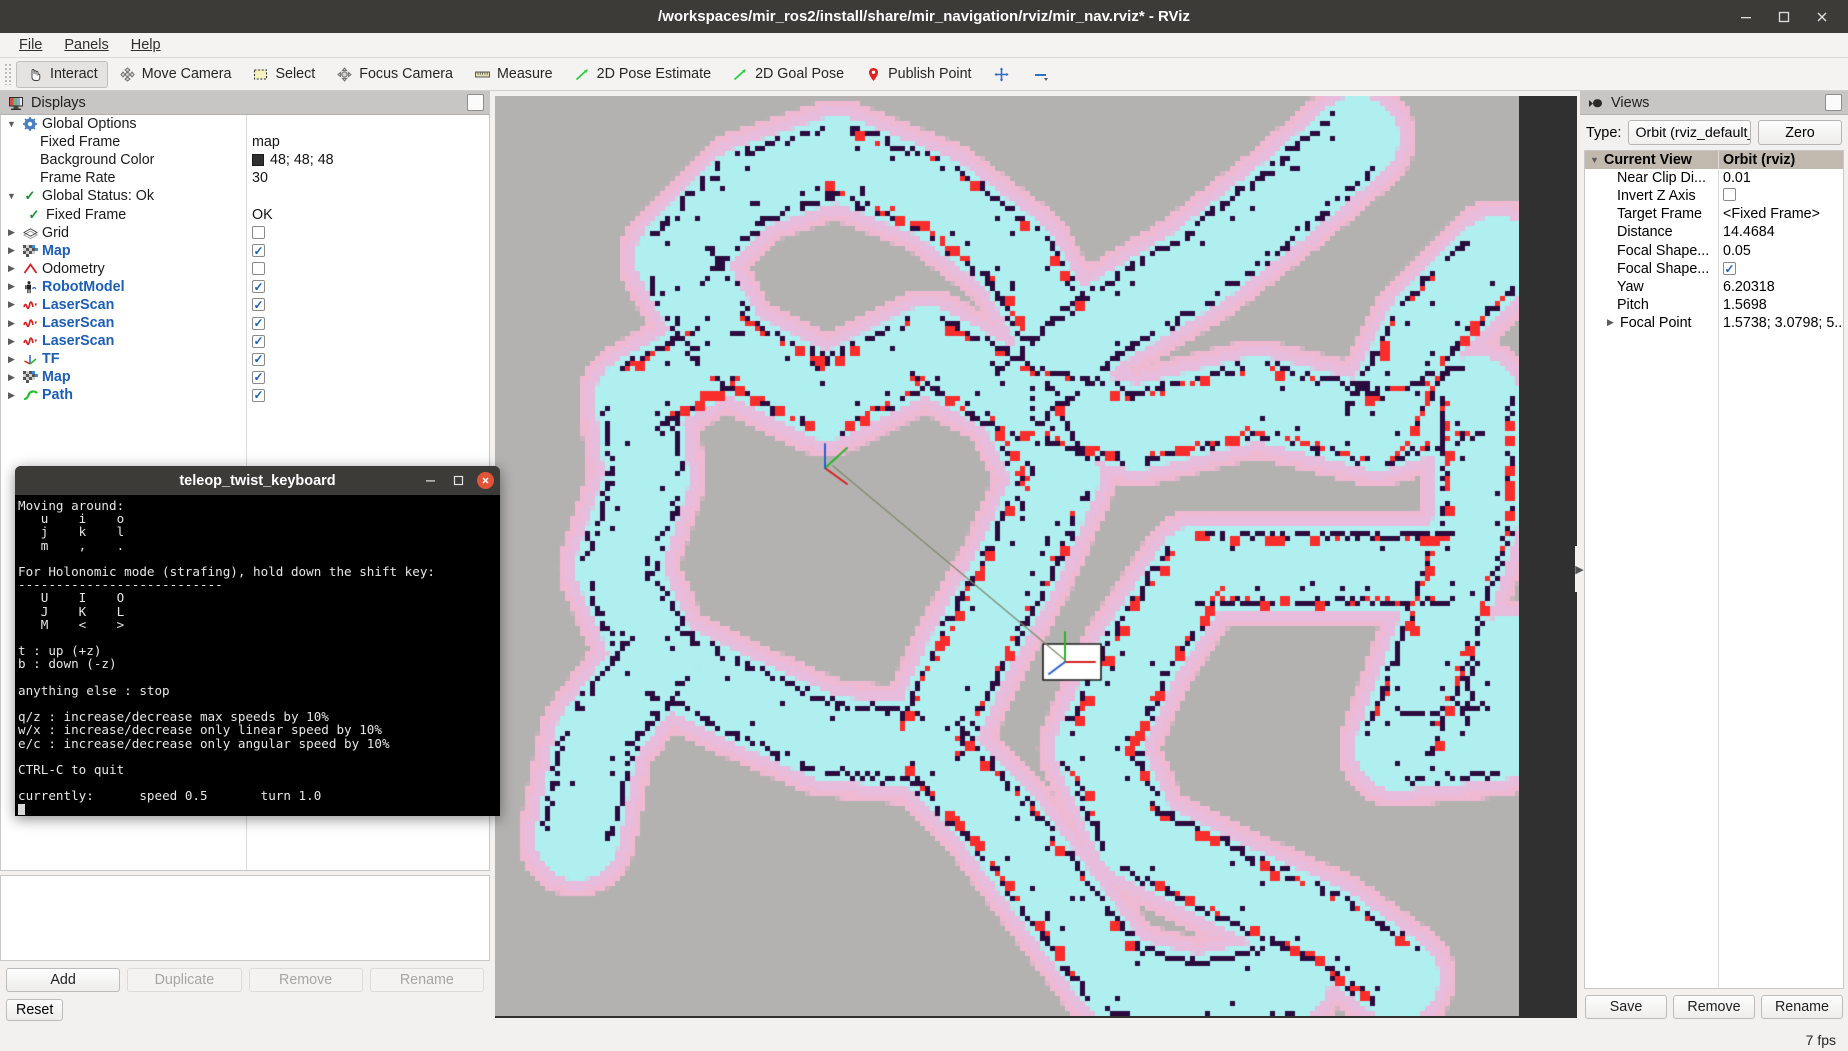 The height and width of the screenshot is (1051, 1848). I want to click on display-value: map, so click(266, 142).